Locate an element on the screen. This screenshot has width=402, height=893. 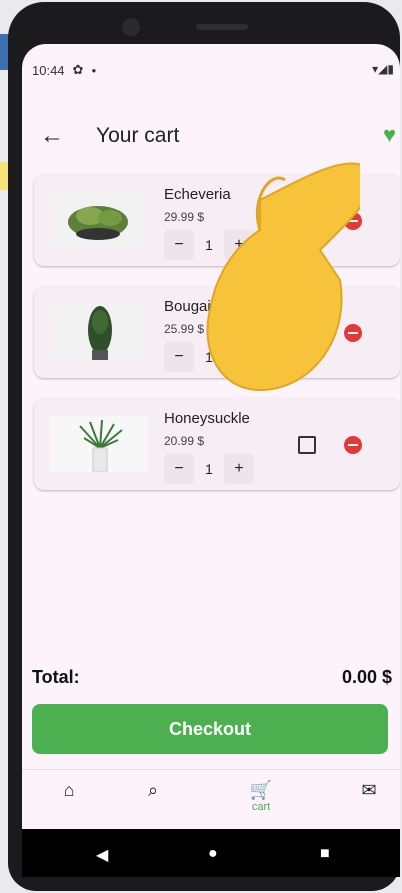
page-title: Your cart is located at coordinates (138, 135).